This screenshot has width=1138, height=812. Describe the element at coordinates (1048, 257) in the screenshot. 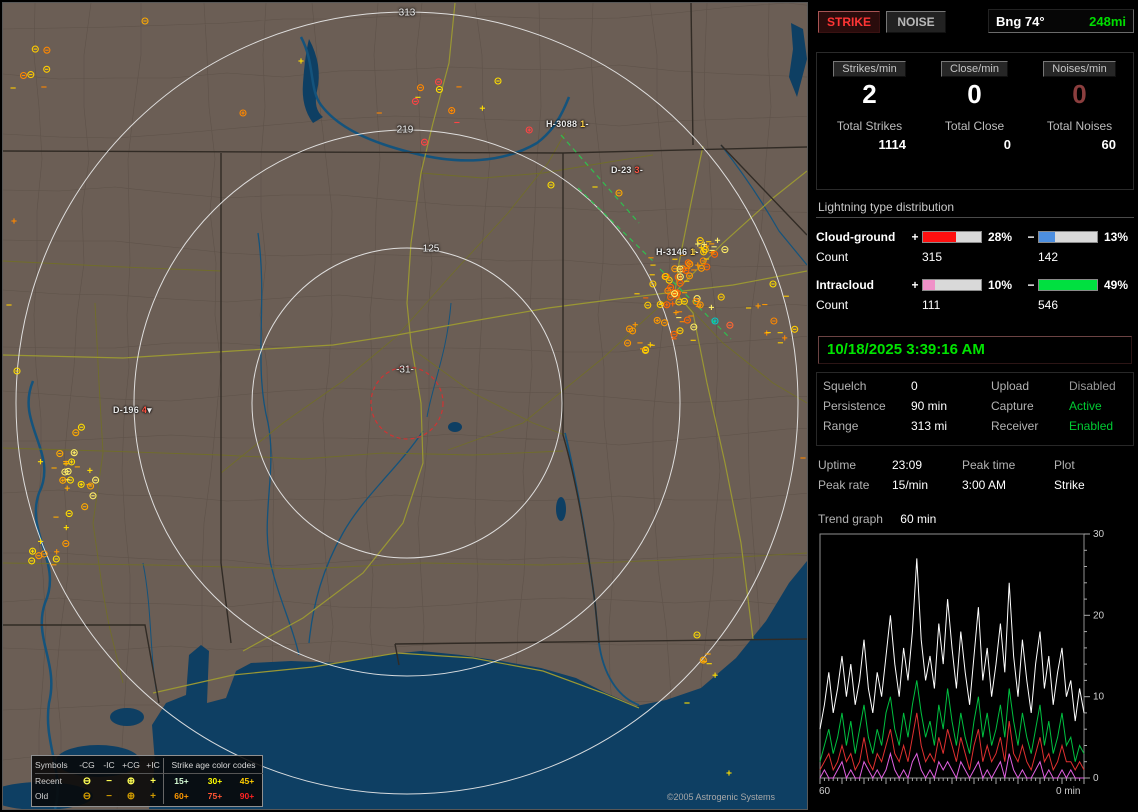

I see `minus-count: 142` at that location.